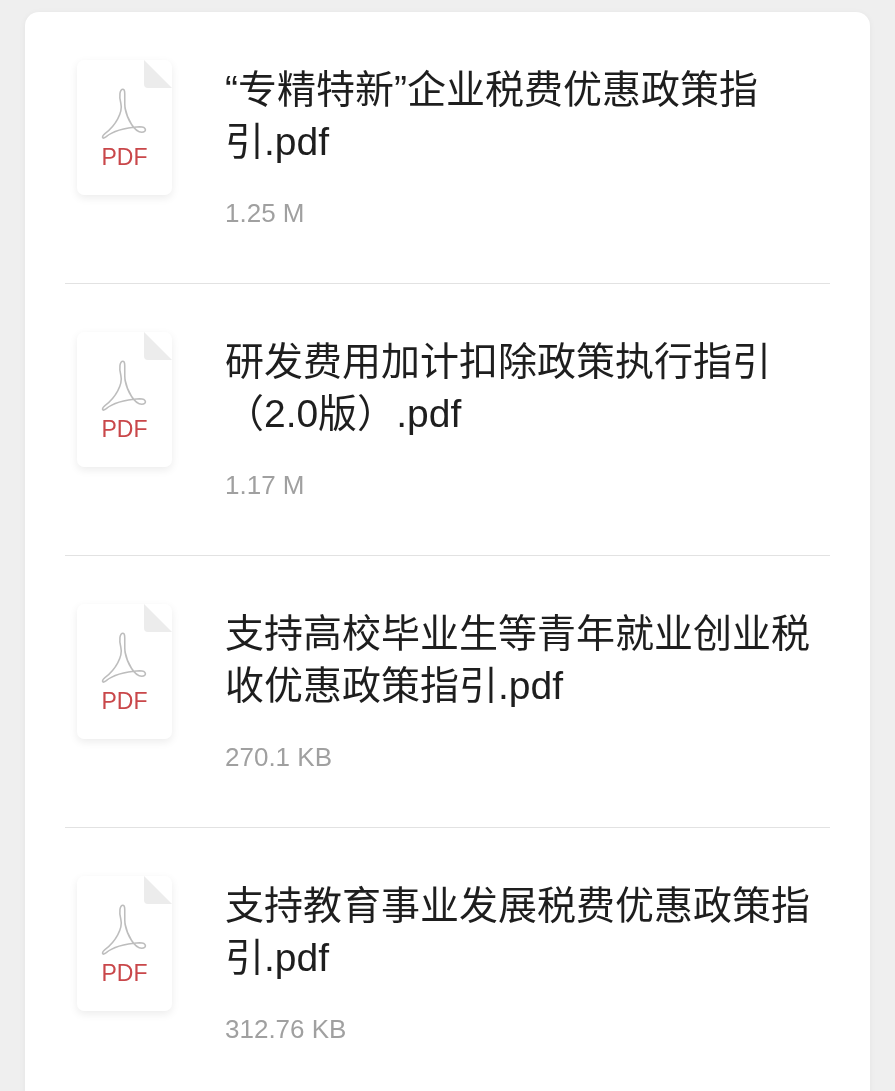 The height and width of the screenshot is (1091, 895). What do you see at coordinates (265, 485) in the screenshot?
I see `file-size: 1.17 M` at bounding box center [265, 485].